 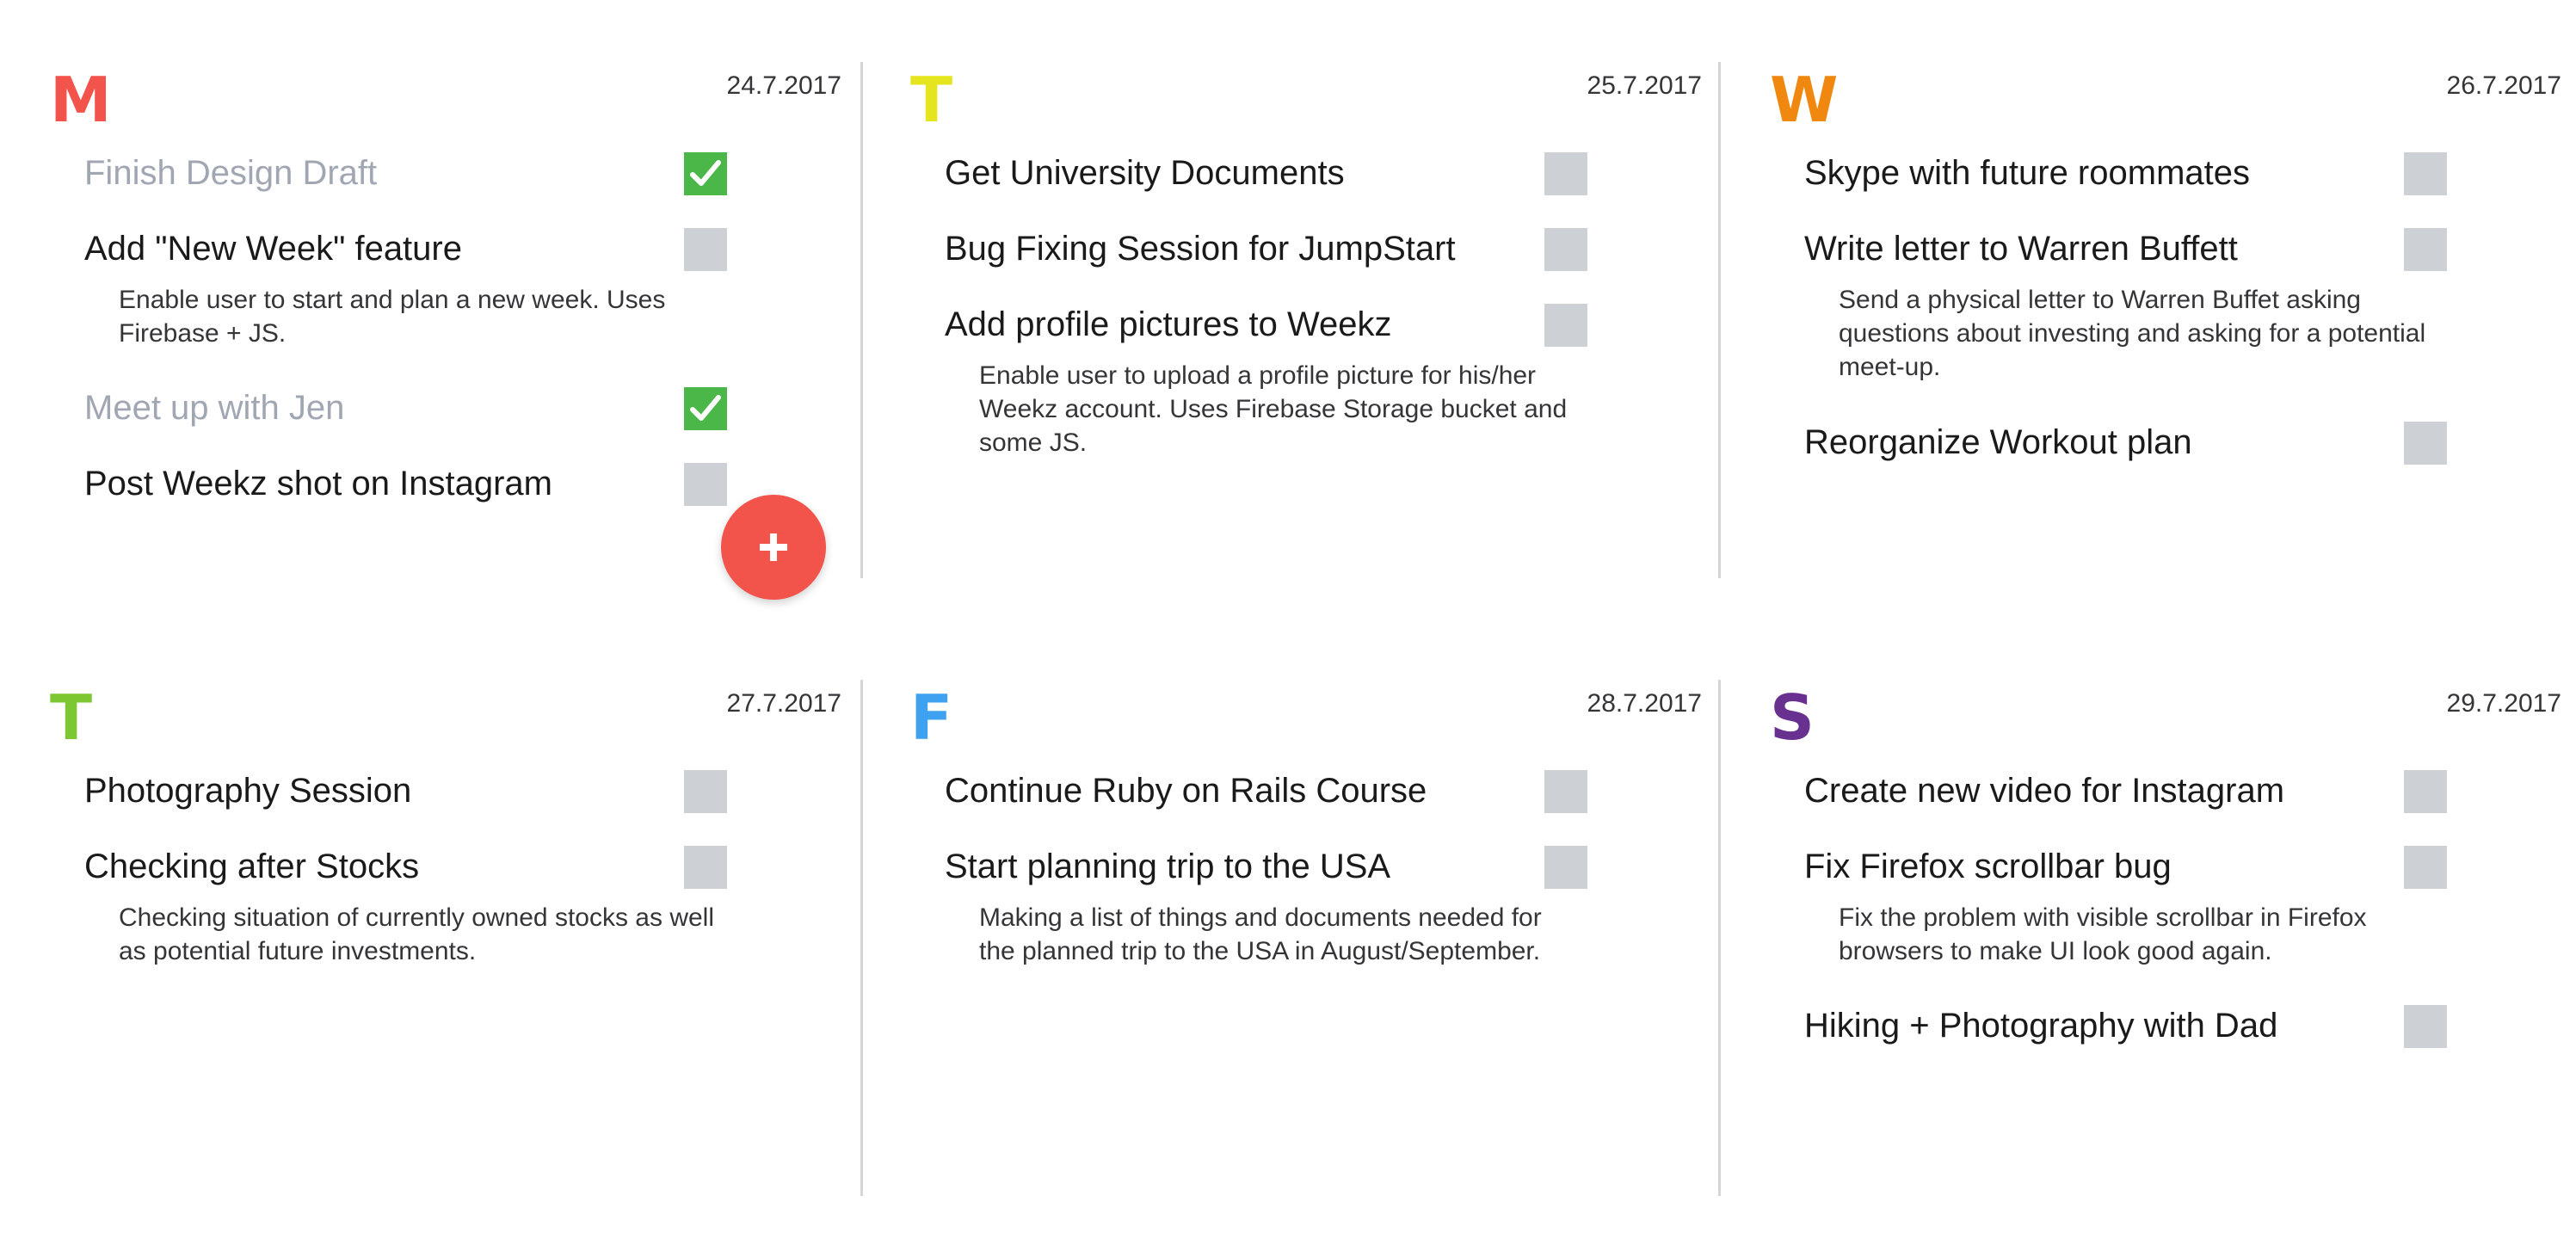 What do you see at coordinates (2504, 86) in the screenshot?
I see `day-date: 26.7.2017` at bounding box center [2504, 86].